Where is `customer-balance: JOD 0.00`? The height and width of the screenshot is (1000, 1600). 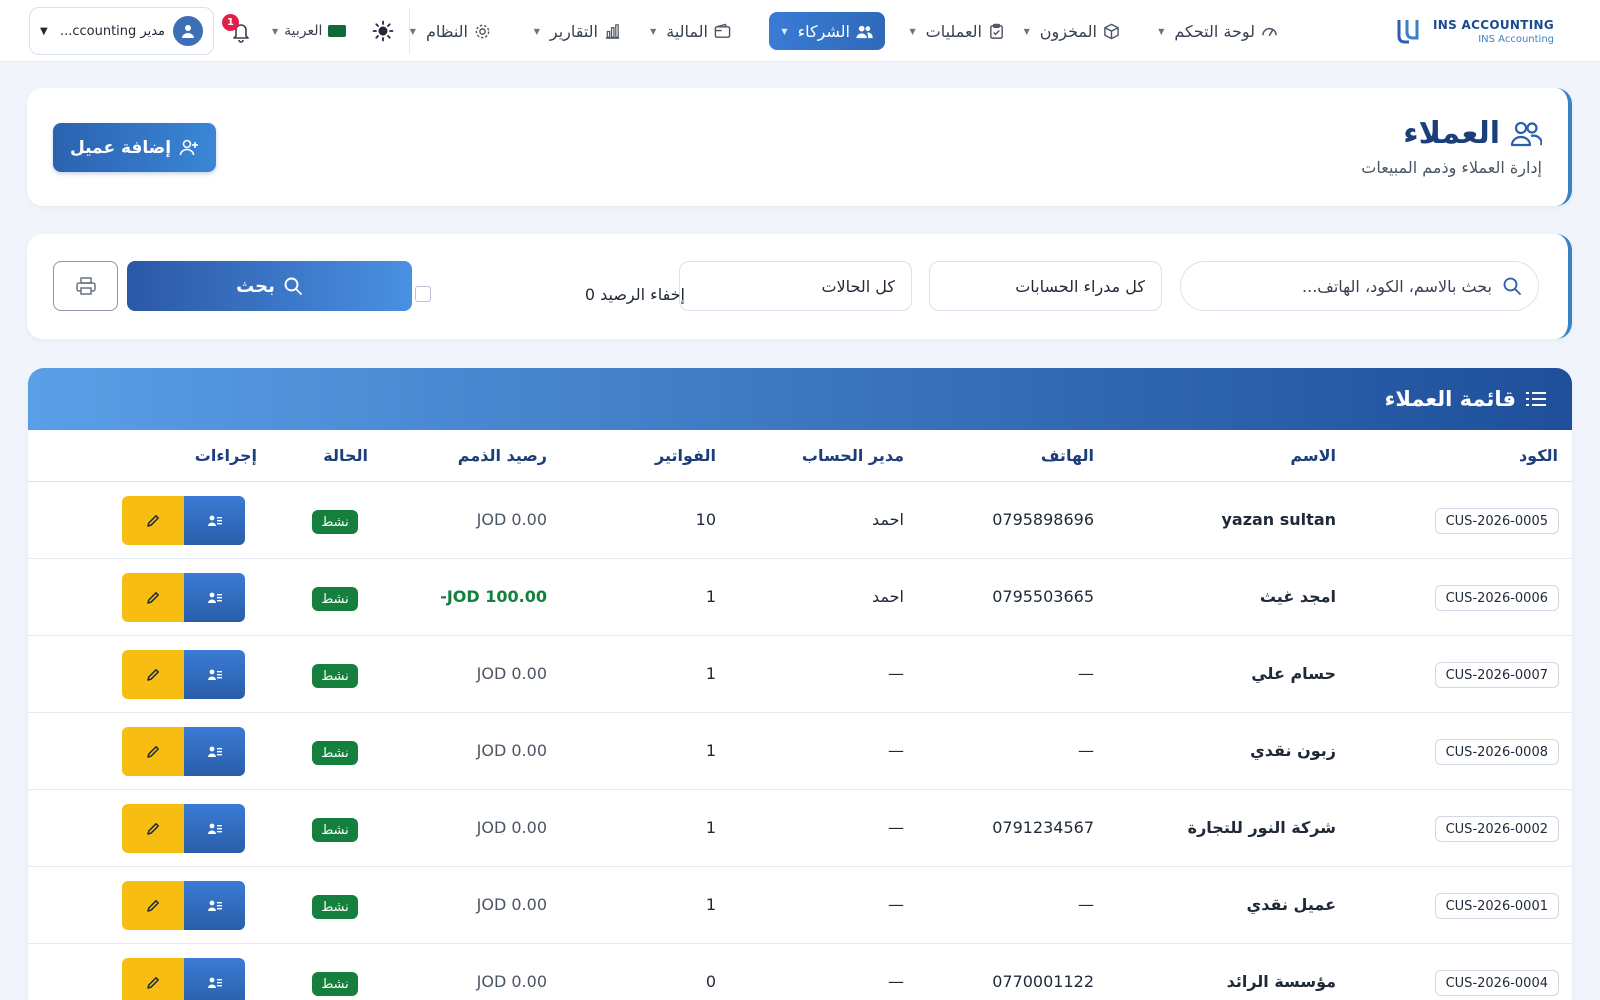
customer-balance: JOD 0.00 is located at coordinates (511, 981).